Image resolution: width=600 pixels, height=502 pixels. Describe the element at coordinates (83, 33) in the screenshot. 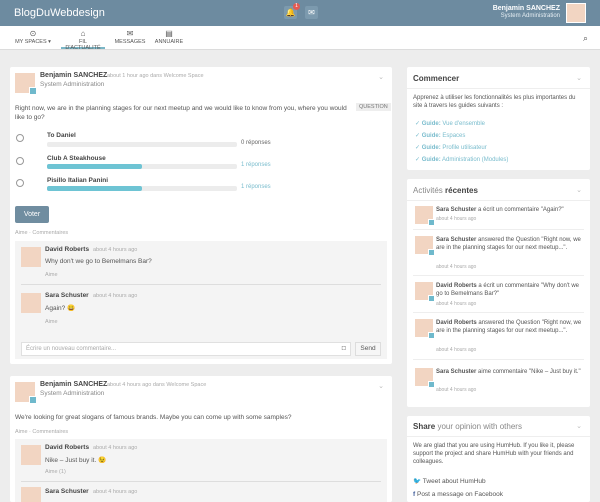

I see `home-icon: ⌂` at that location.